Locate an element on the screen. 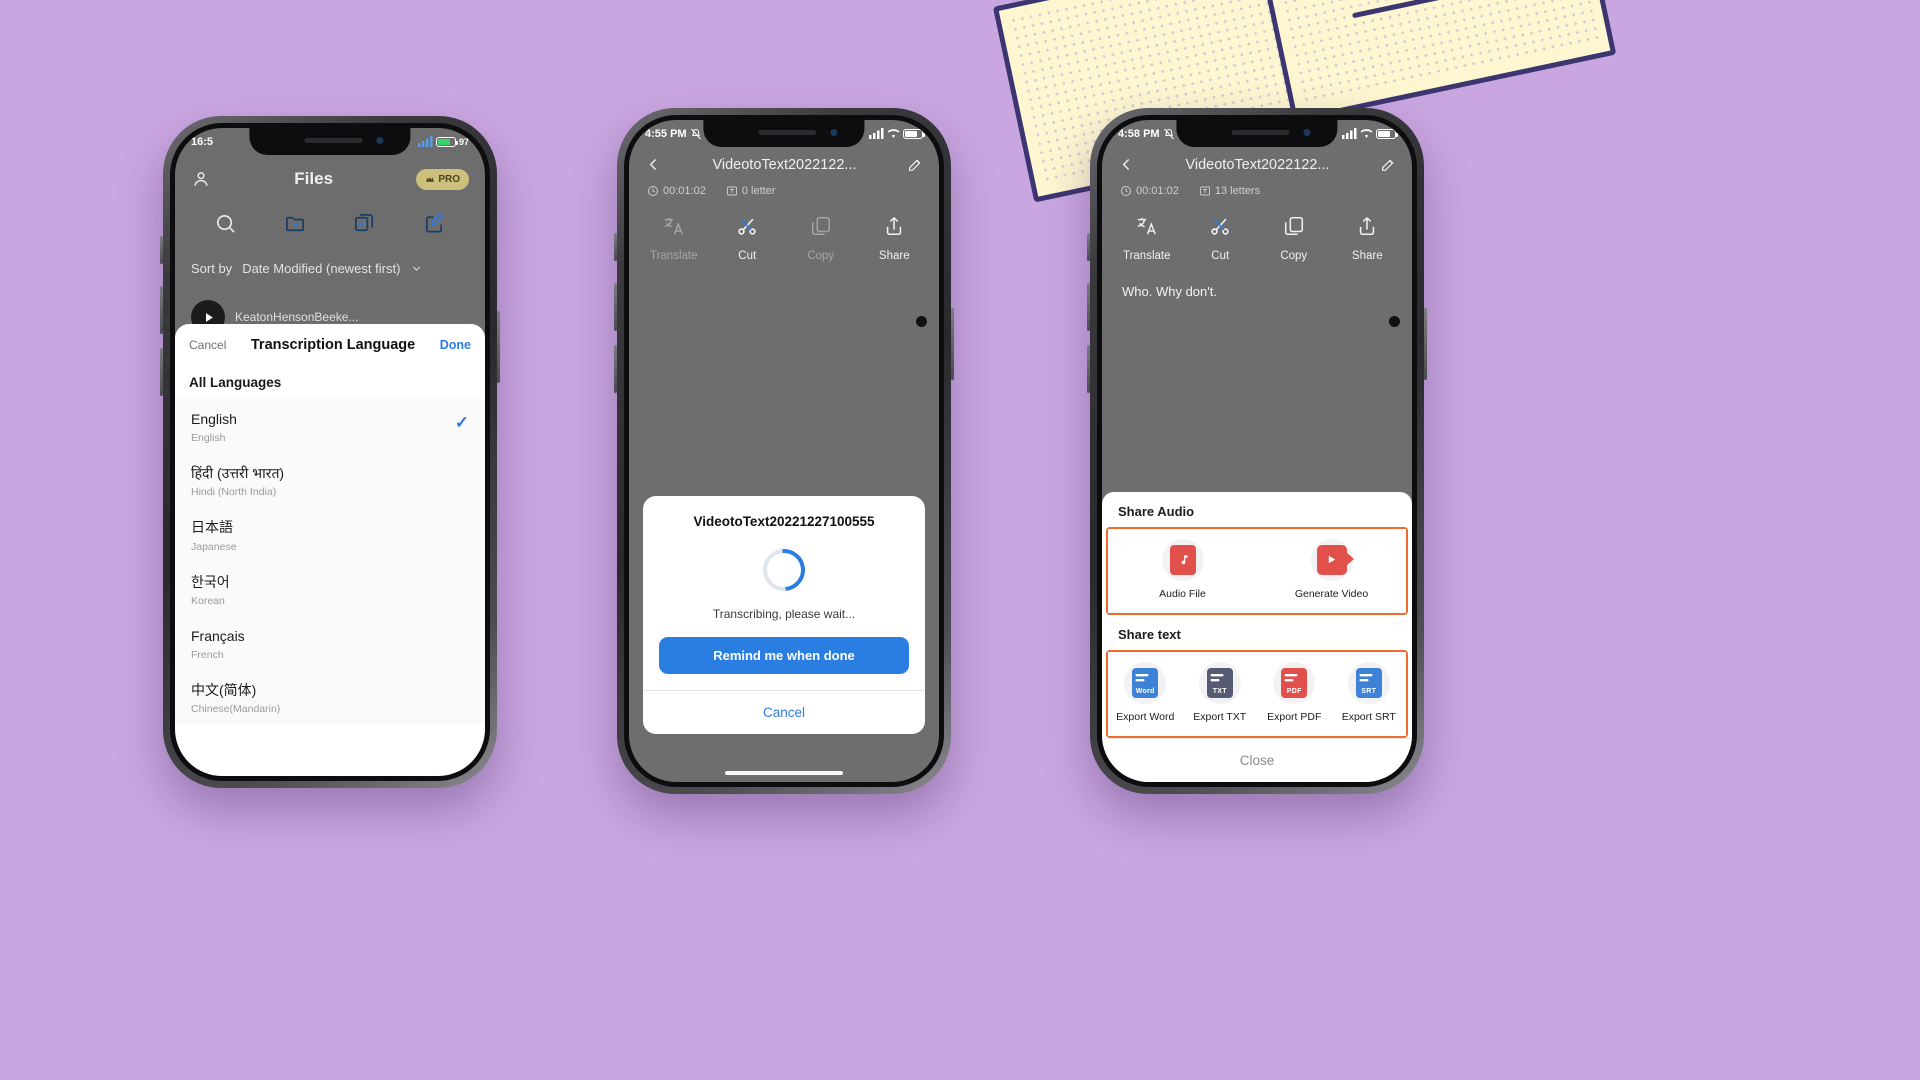  share-audio-highlight: Audio File Generate Video is located at coordinates (1257, 570).